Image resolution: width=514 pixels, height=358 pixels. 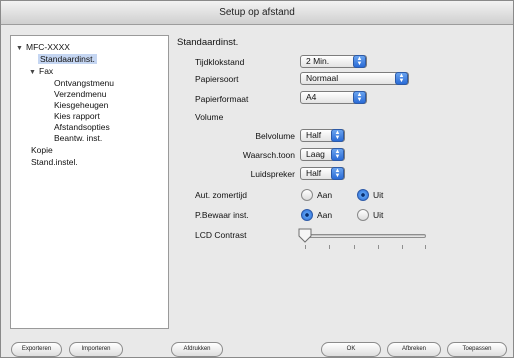 I want to click on zomertijd-uit-label: Uit, so click(x=378, y=195).